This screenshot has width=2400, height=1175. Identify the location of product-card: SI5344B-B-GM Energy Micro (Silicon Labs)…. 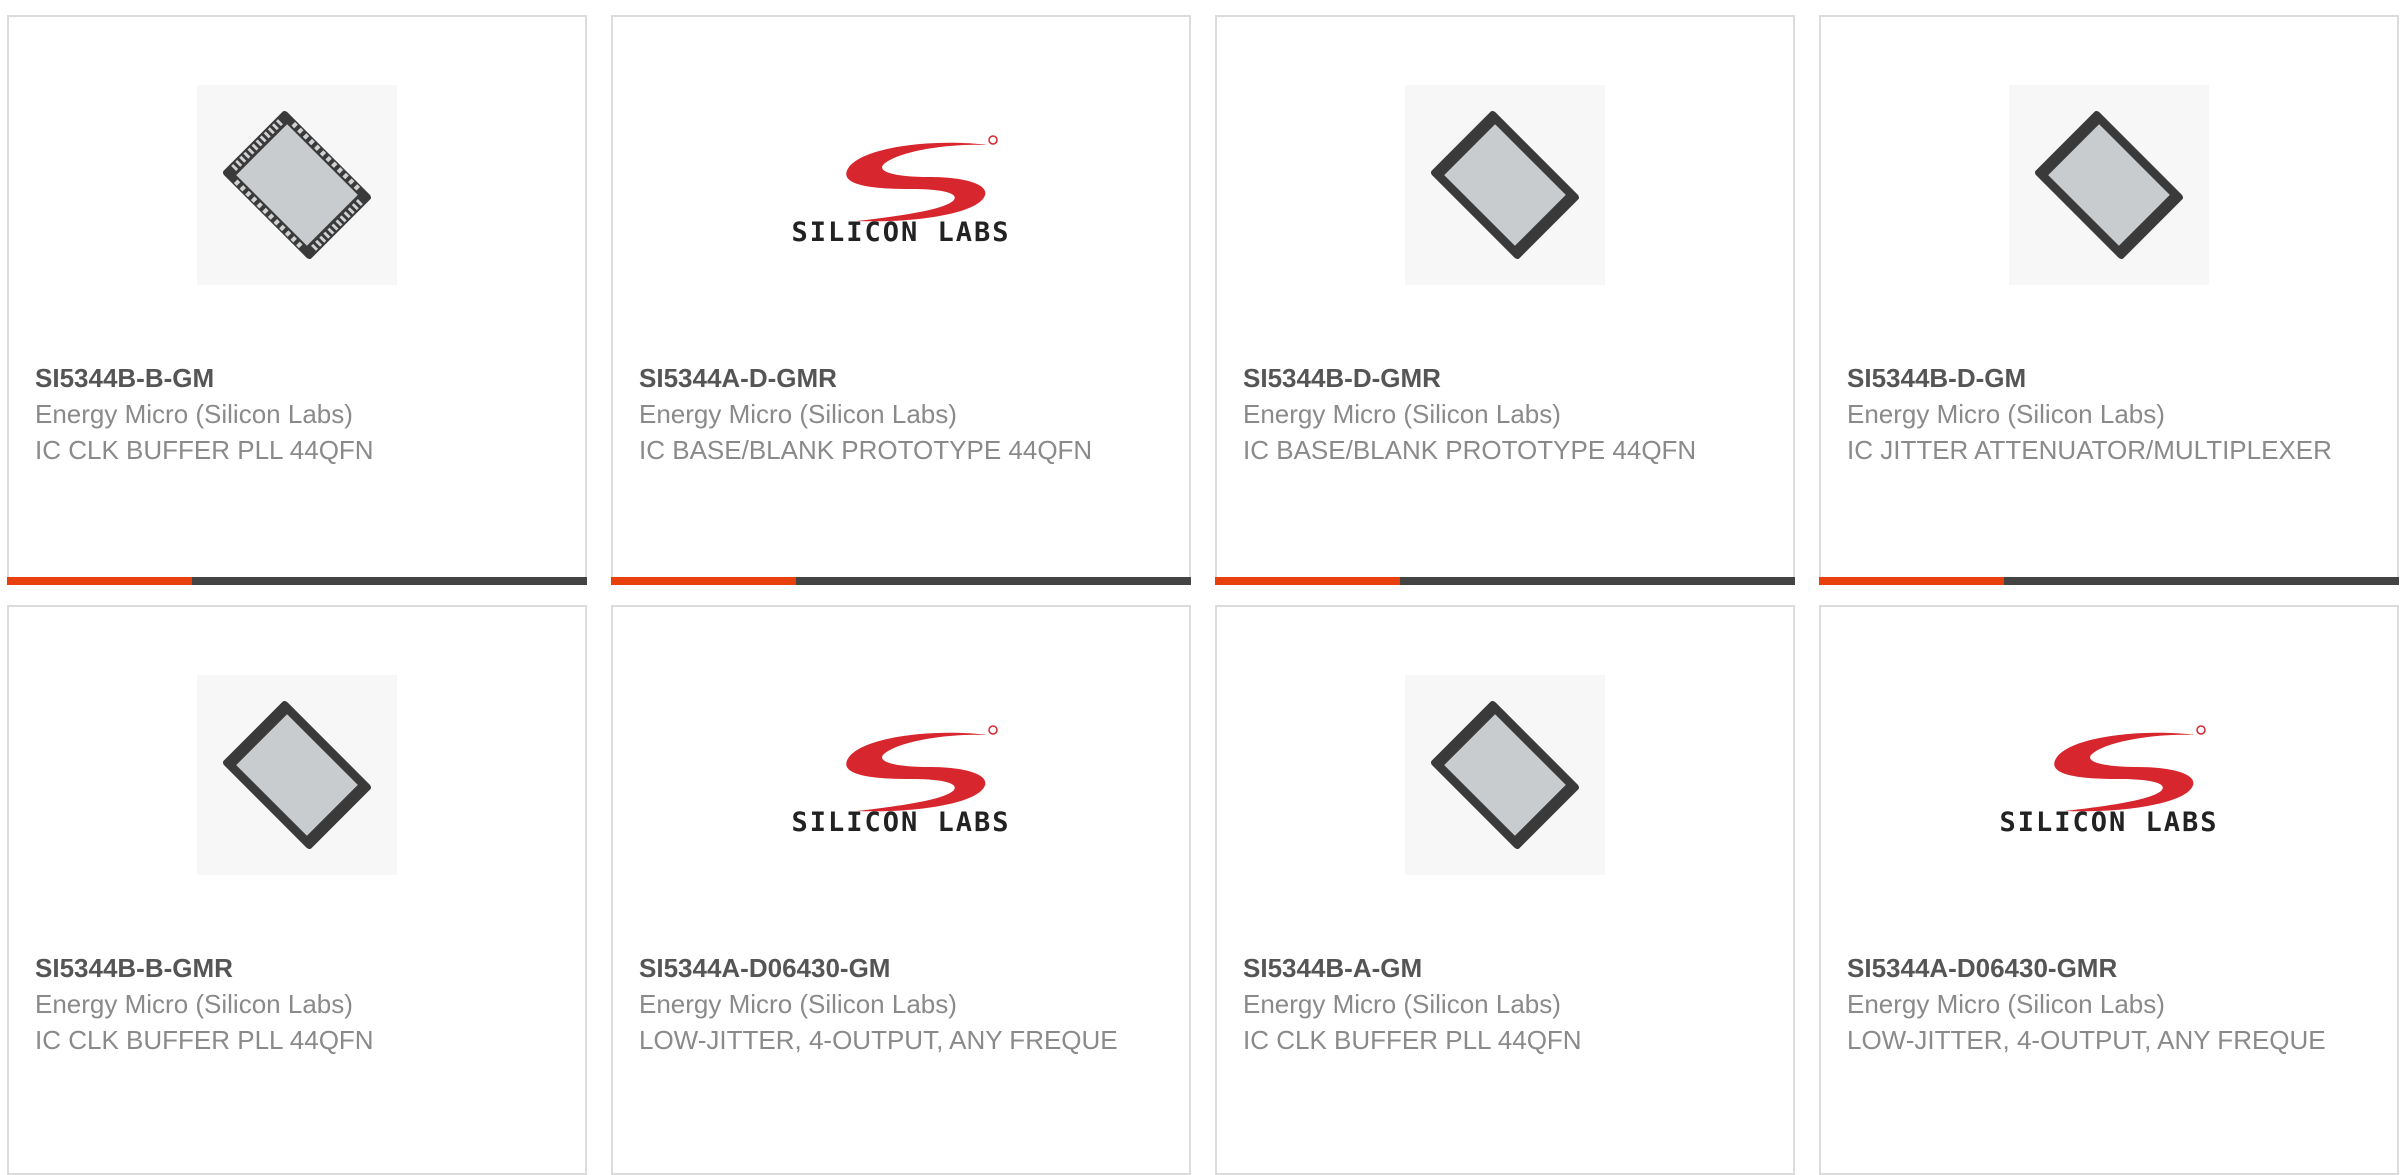
(297, 300).